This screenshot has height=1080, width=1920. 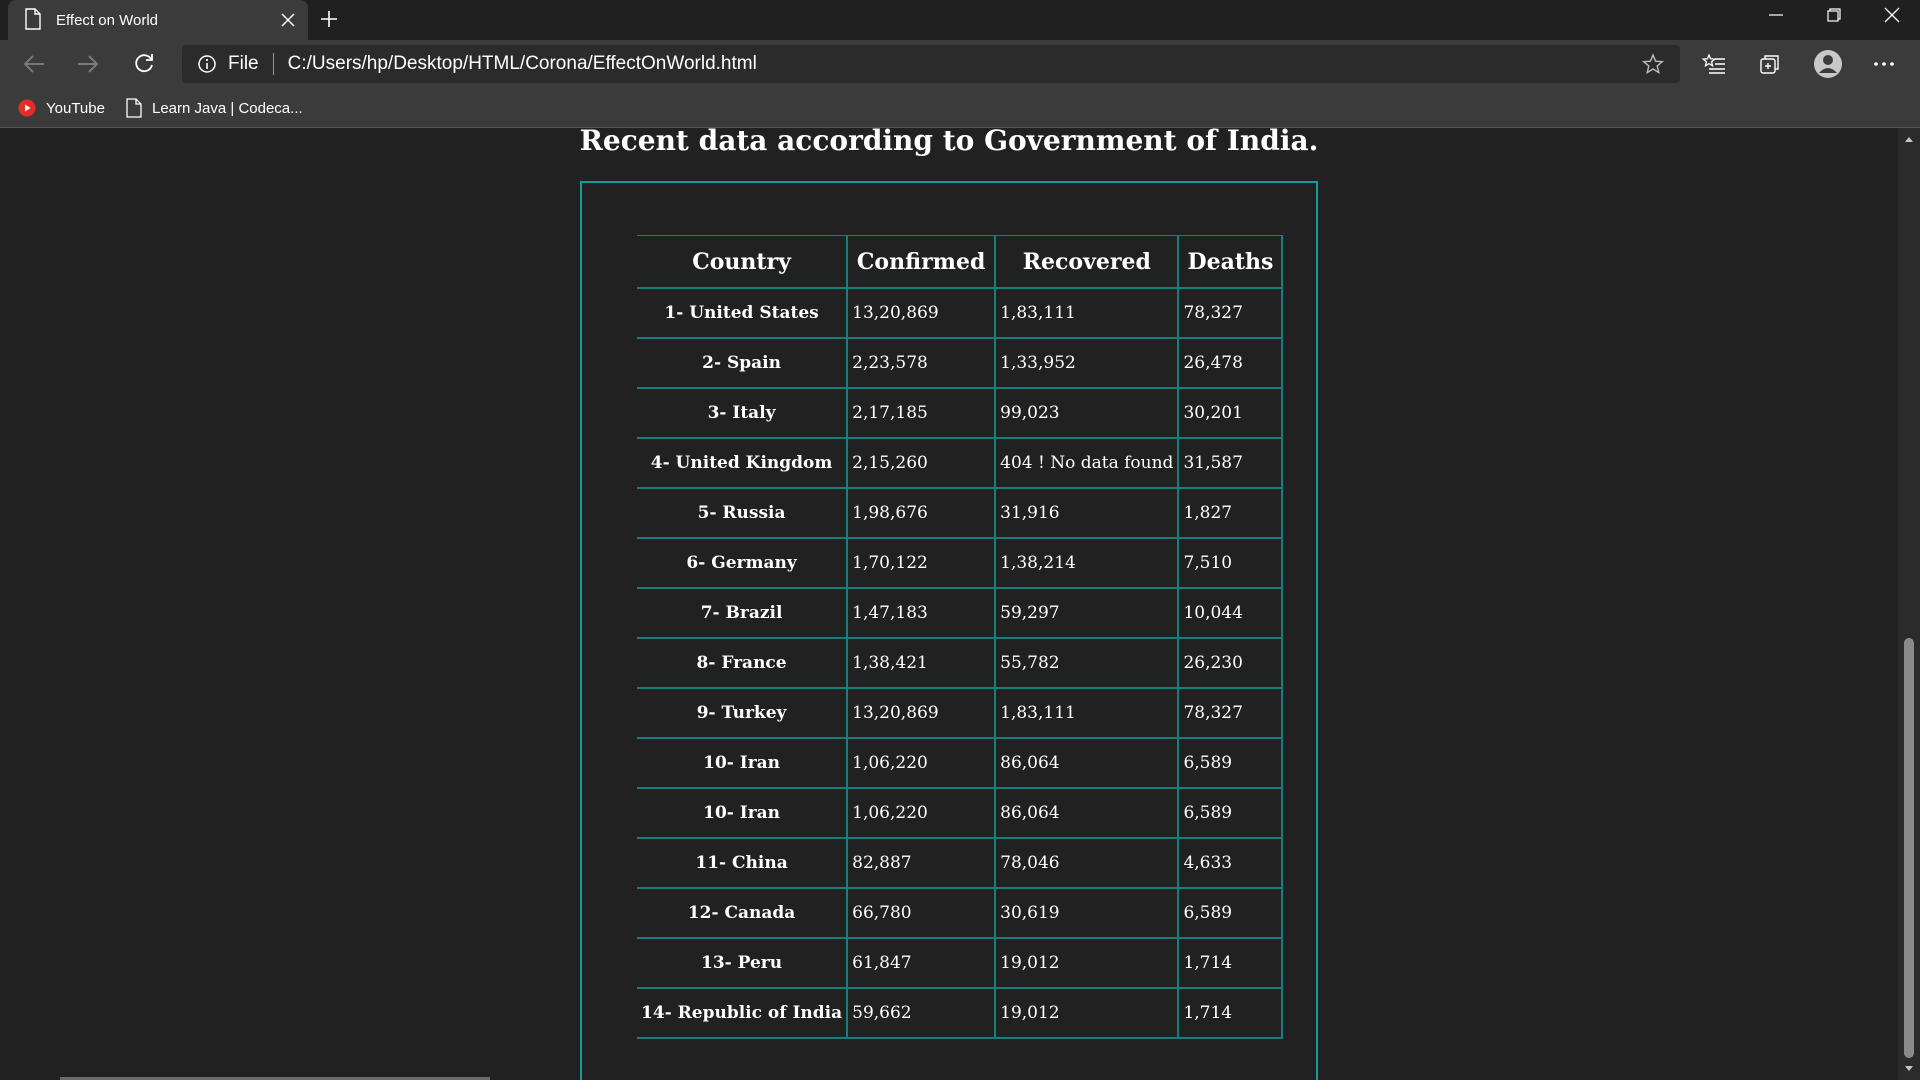 I want to click on scroll-up-icon, so click(x=1909, y=139).